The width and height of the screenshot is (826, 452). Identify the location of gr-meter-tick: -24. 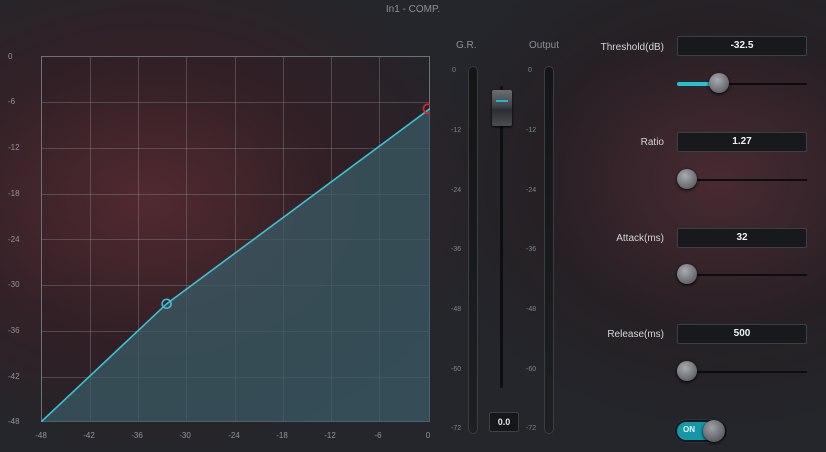
(456, 190).